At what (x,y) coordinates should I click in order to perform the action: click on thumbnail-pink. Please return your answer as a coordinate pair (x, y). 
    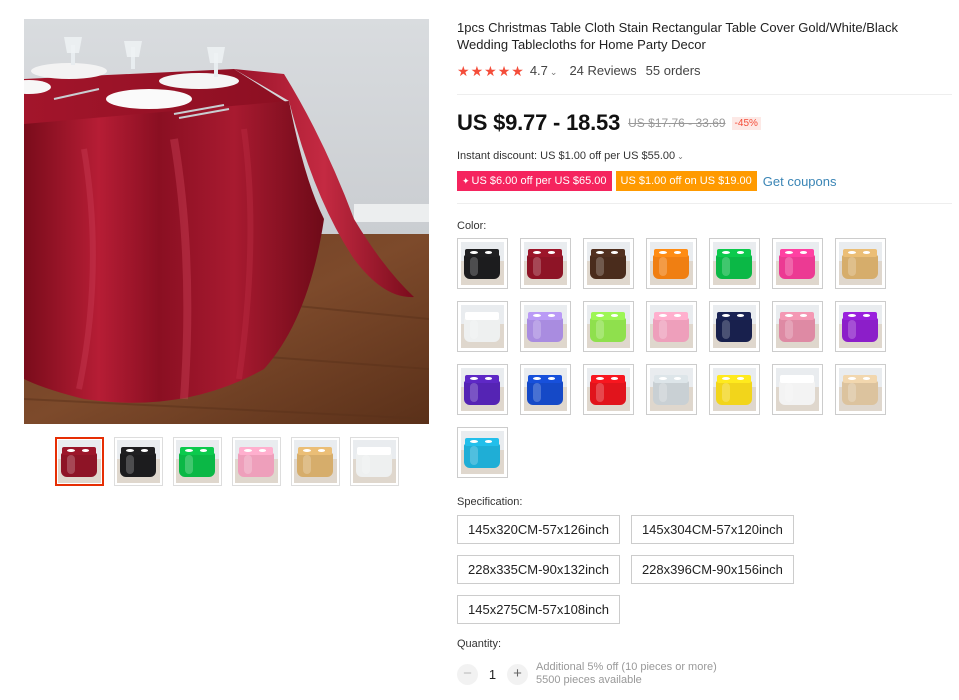
    Looking at the image, I should click on (256, 461).